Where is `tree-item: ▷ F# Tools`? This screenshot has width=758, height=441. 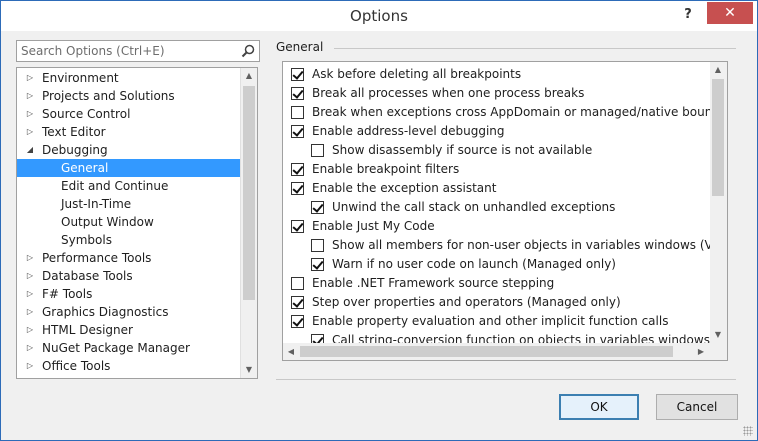 tree-item: ▷ F# Tools is located at coordinates (129, 294).